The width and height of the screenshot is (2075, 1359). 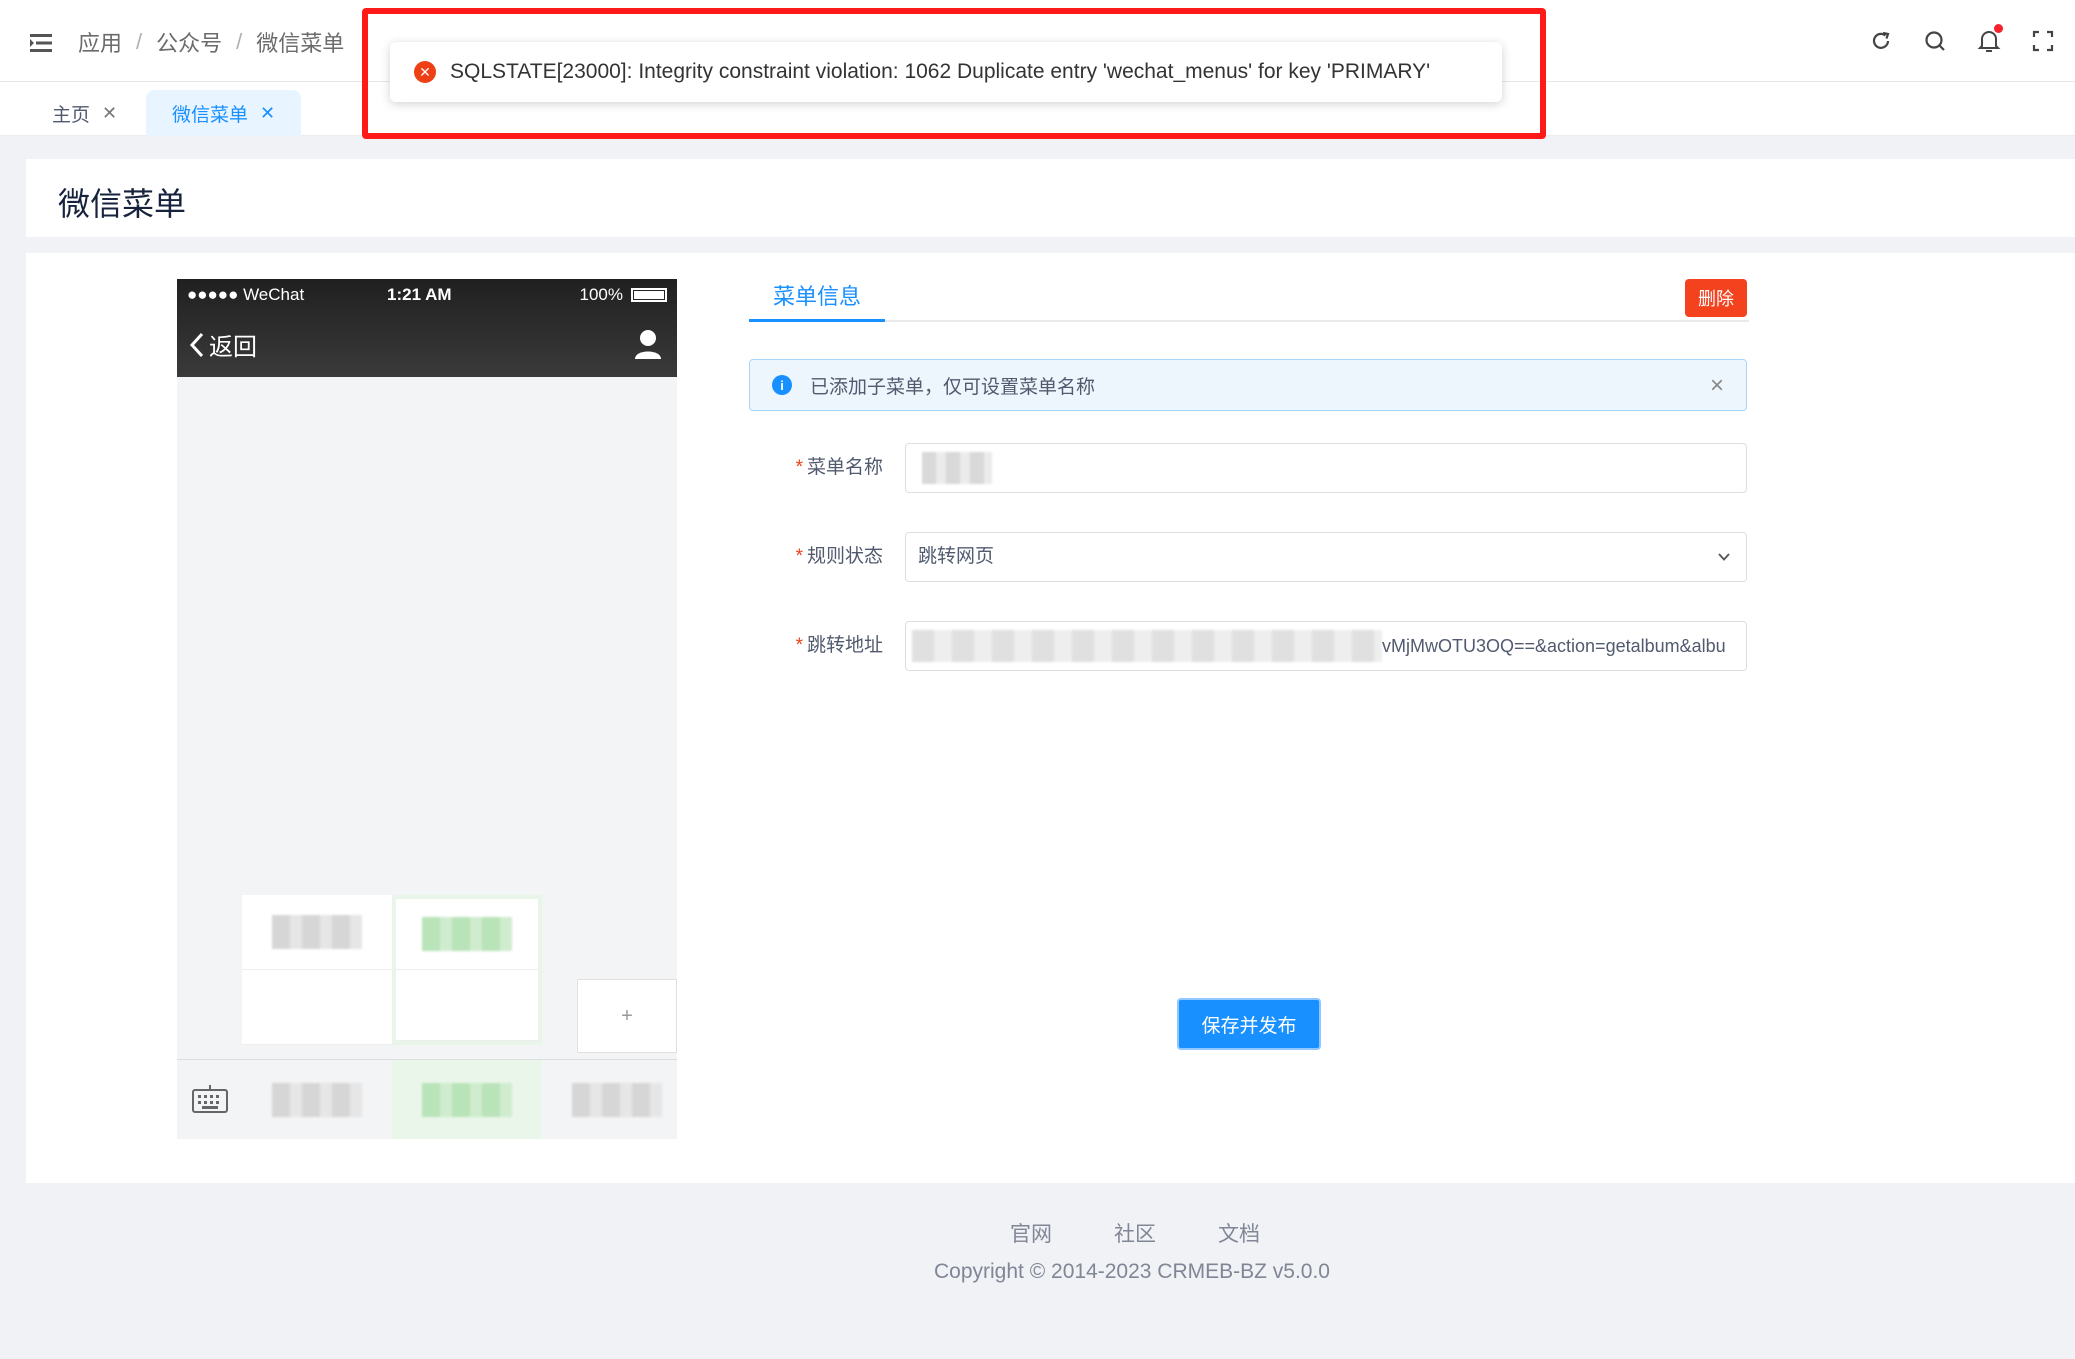 I want to click on footer-links: 官网 社区 文档, so click(x=1135, y=1233).